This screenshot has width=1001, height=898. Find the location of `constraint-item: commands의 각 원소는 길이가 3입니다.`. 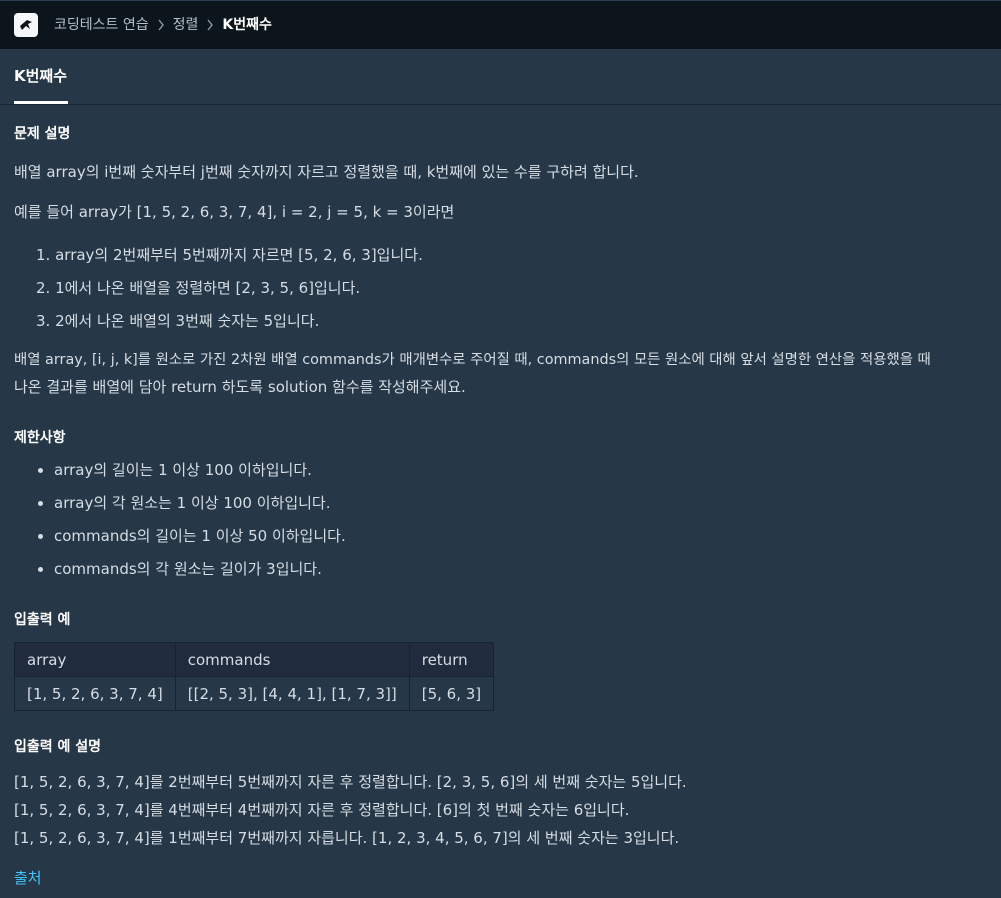

constraint-item: commands의 각 원소는 길이가 3입니다. is located at coordinates (188, 569).